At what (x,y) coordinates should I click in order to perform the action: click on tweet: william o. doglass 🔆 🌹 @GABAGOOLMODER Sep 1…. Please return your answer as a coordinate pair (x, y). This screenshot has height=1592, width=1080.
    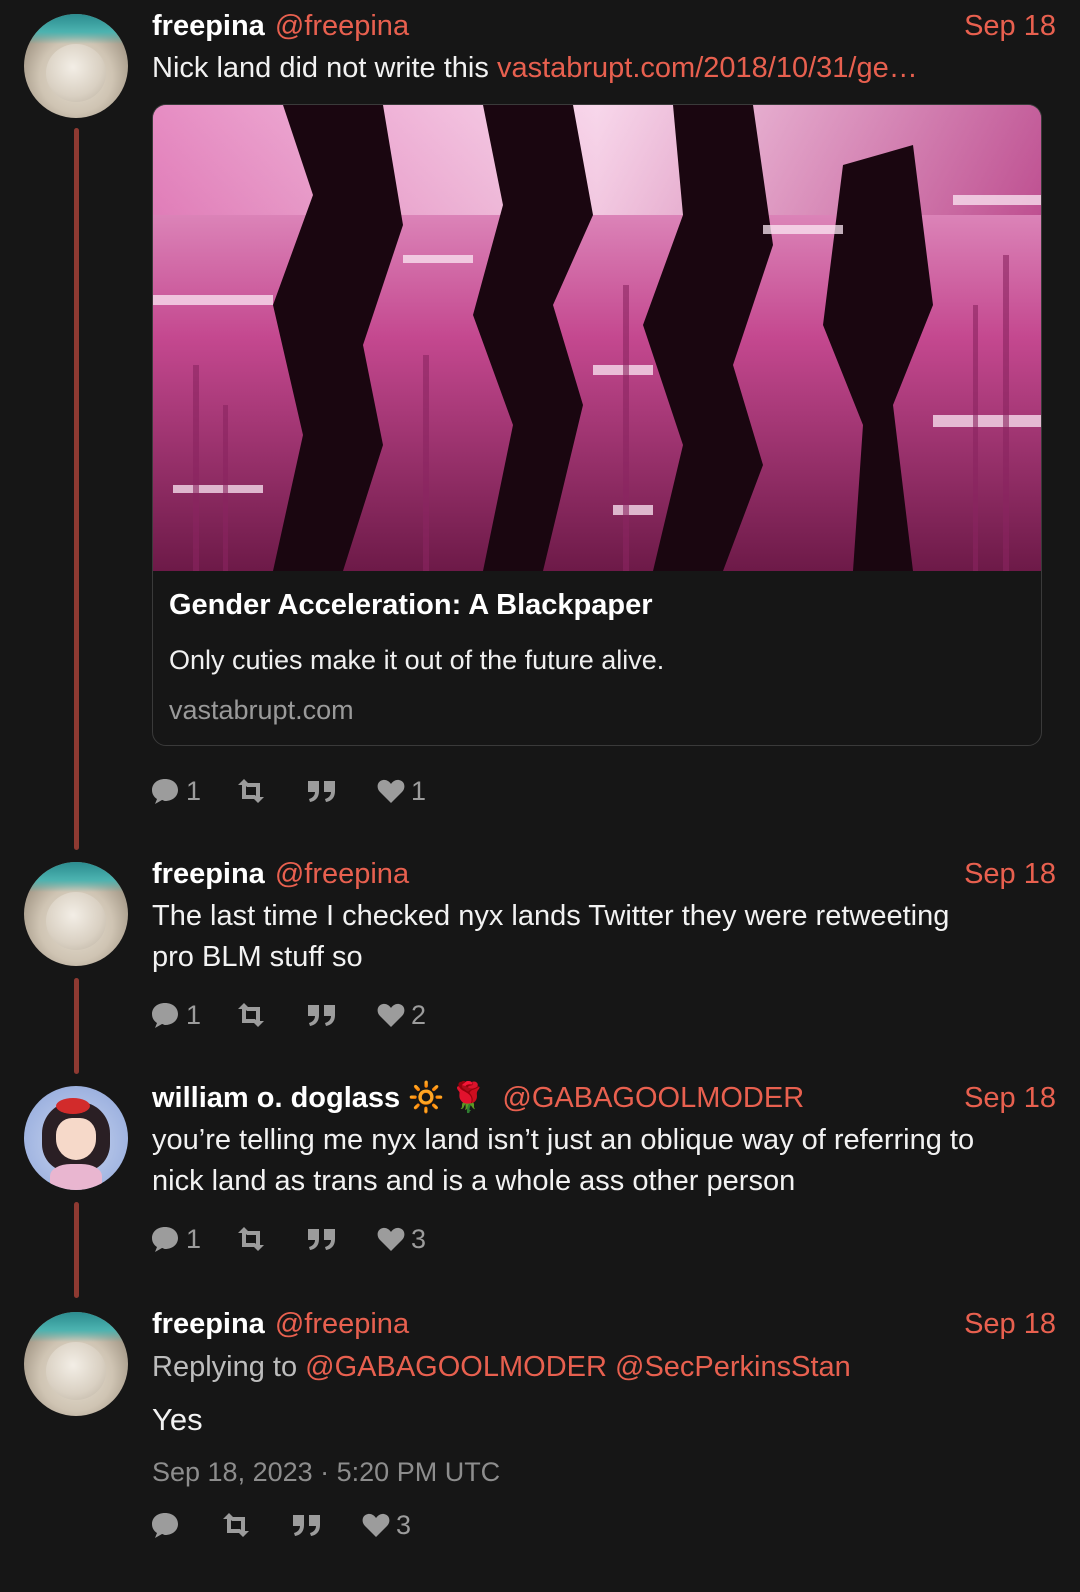
    Looking at the image, I should click on (540, 1181).